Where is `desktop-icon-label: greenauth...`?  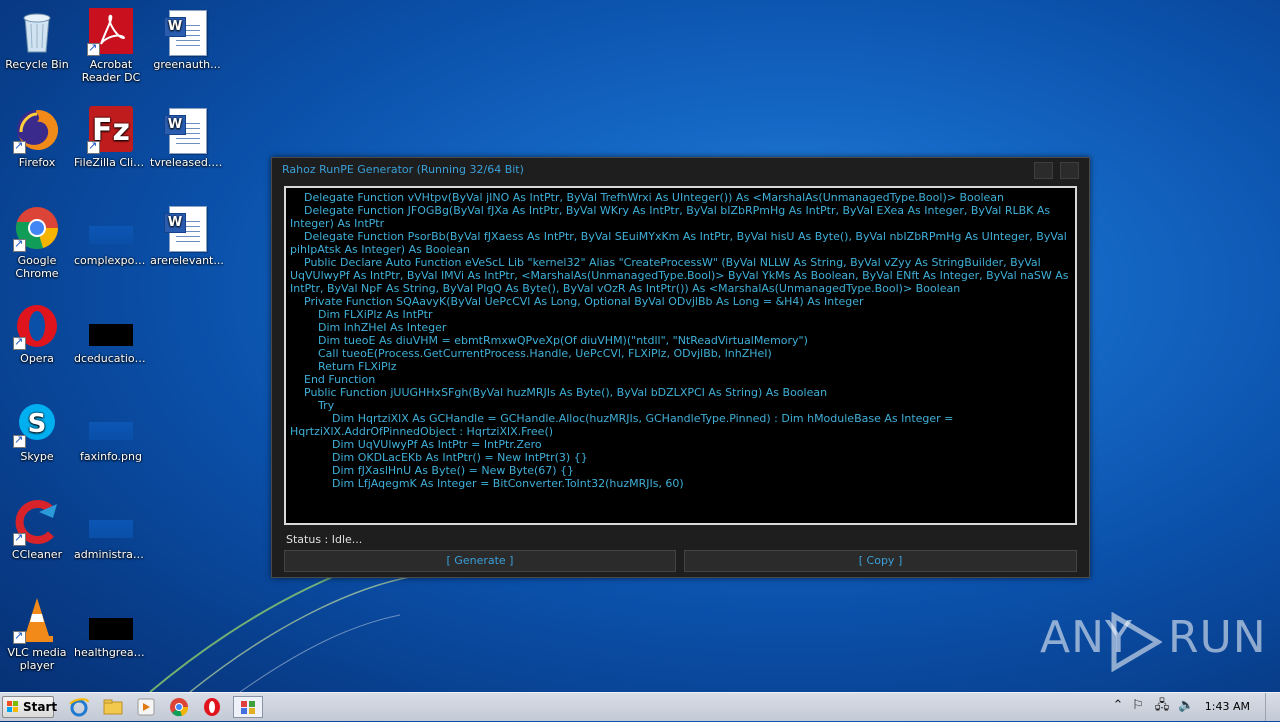 desktop-icon-label: greenauth... is located at coordinates (187, 64).